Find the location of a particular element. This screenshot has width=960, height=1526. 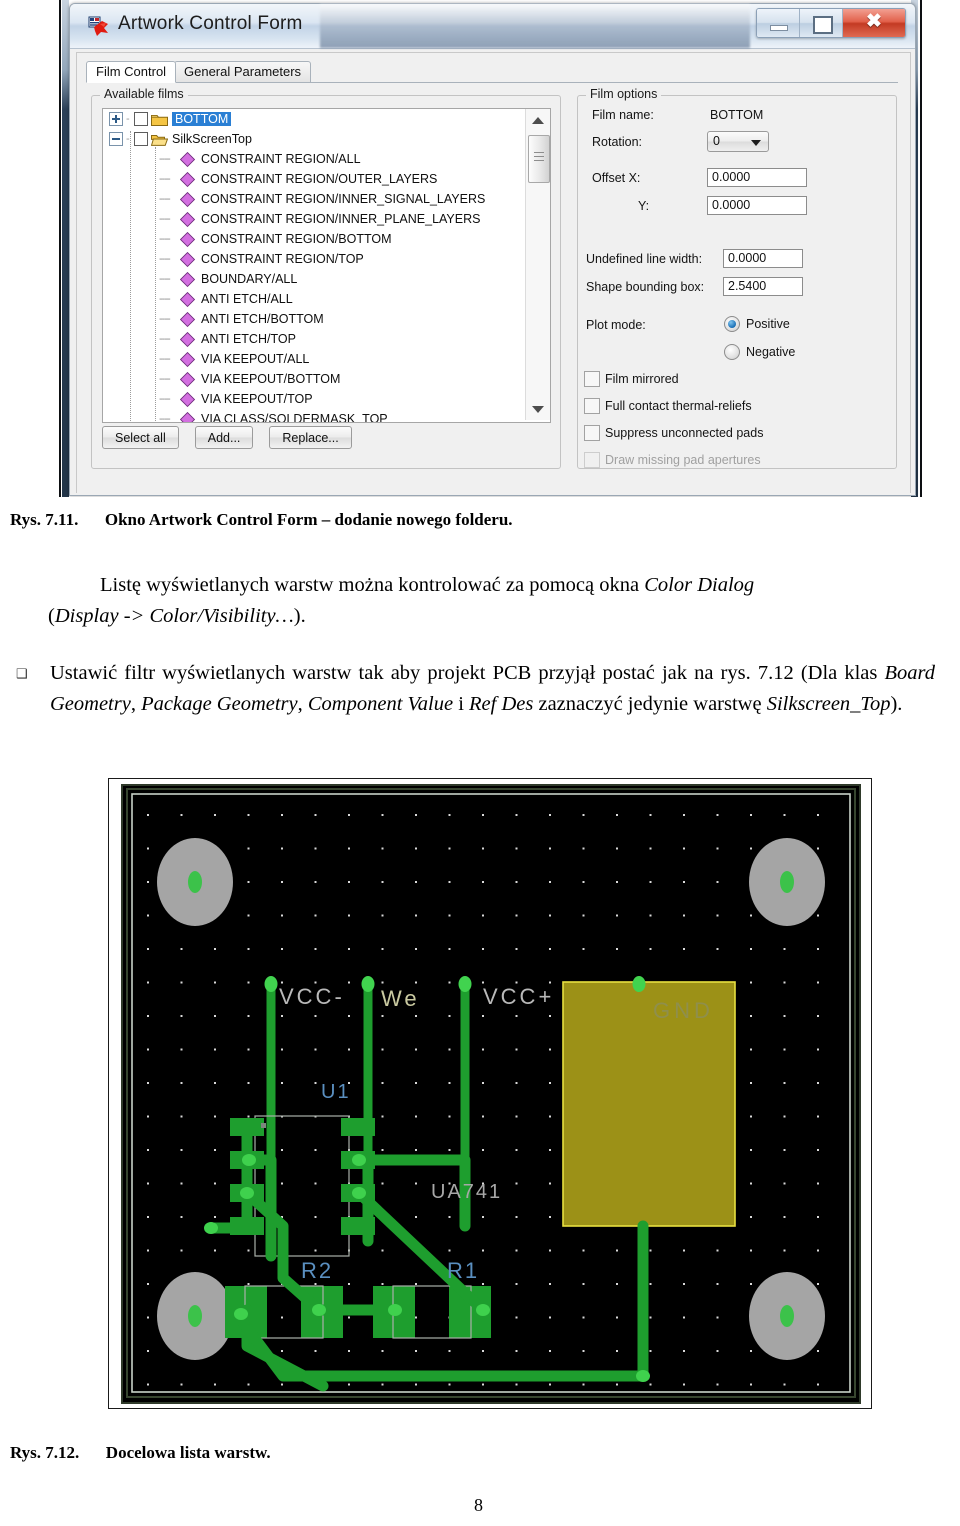

tree-leaf: ---- CONSTRAINT REGION/OUTER_LAYERS is located at coordinates (313, 179).